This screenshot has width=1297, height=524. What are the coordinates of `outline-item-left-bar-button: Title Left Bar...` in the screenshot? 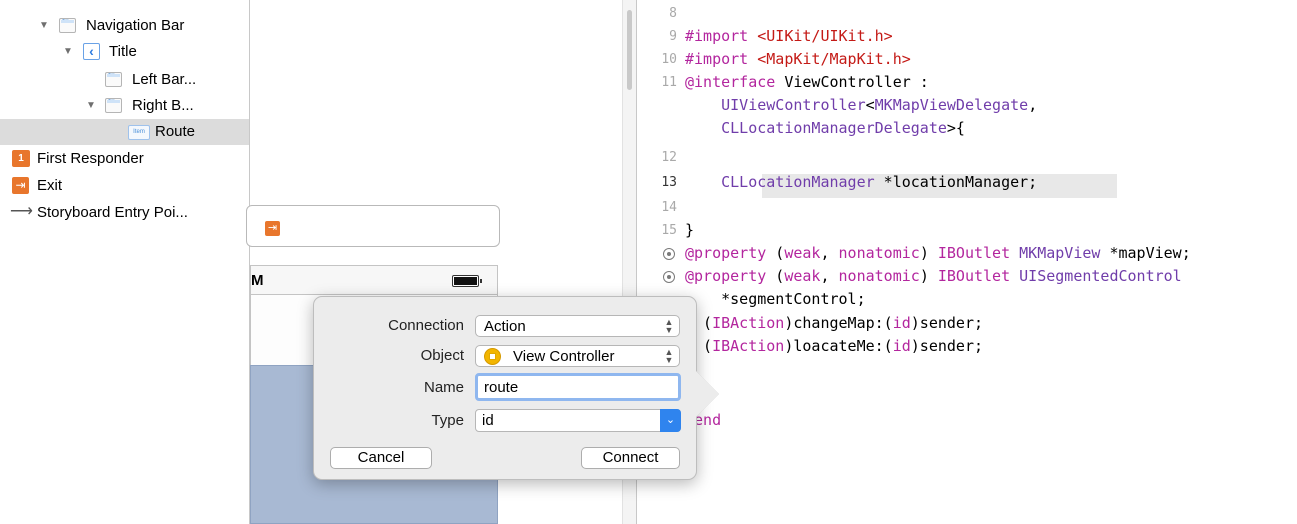 It's located at (124, 80).